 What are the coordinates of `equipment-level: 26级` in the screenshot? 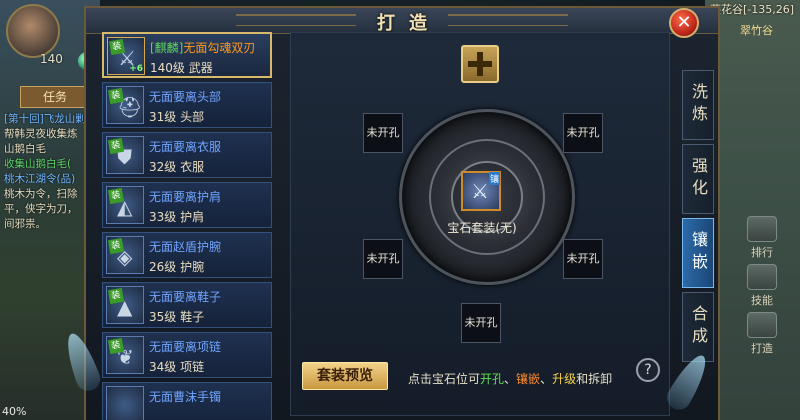 It's located at (163, 267).